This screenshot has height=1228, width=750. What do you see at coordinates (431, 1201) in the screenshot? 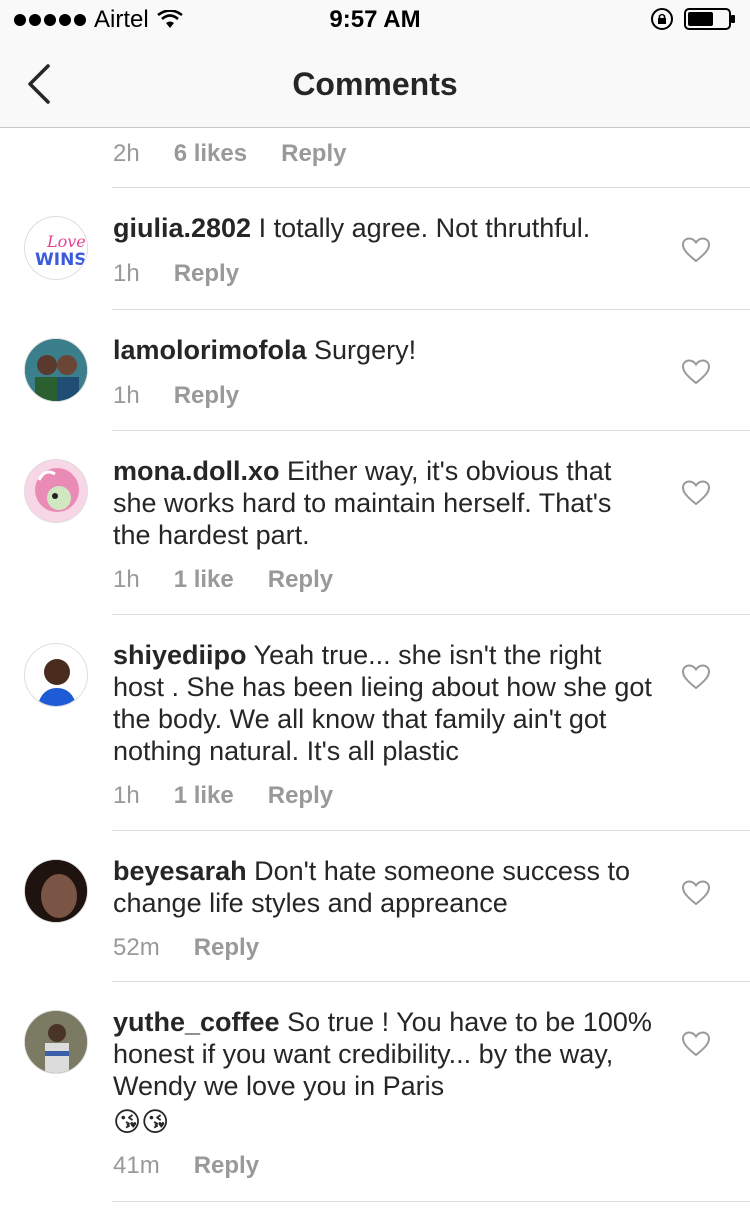
I see `divider` at bounding box center [431, 1201].